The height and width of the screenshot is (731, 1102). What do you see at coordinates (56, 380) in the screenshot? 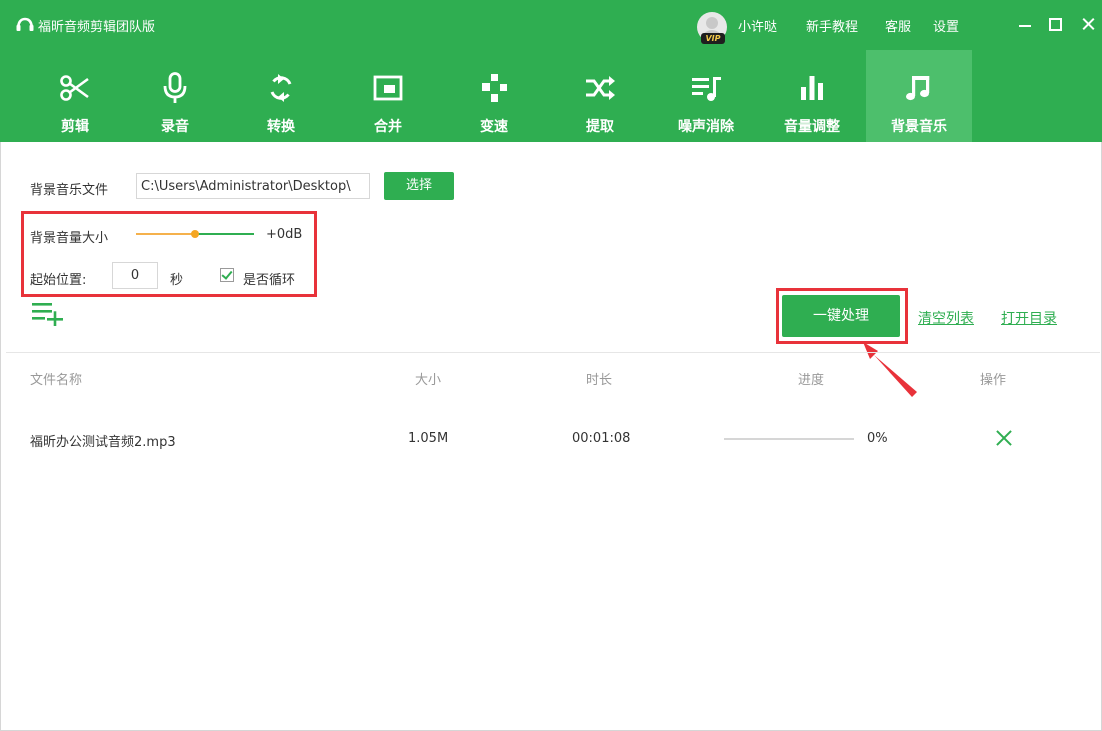
I see `column-header-name: 文件名称` at bounding box center [56, 380].